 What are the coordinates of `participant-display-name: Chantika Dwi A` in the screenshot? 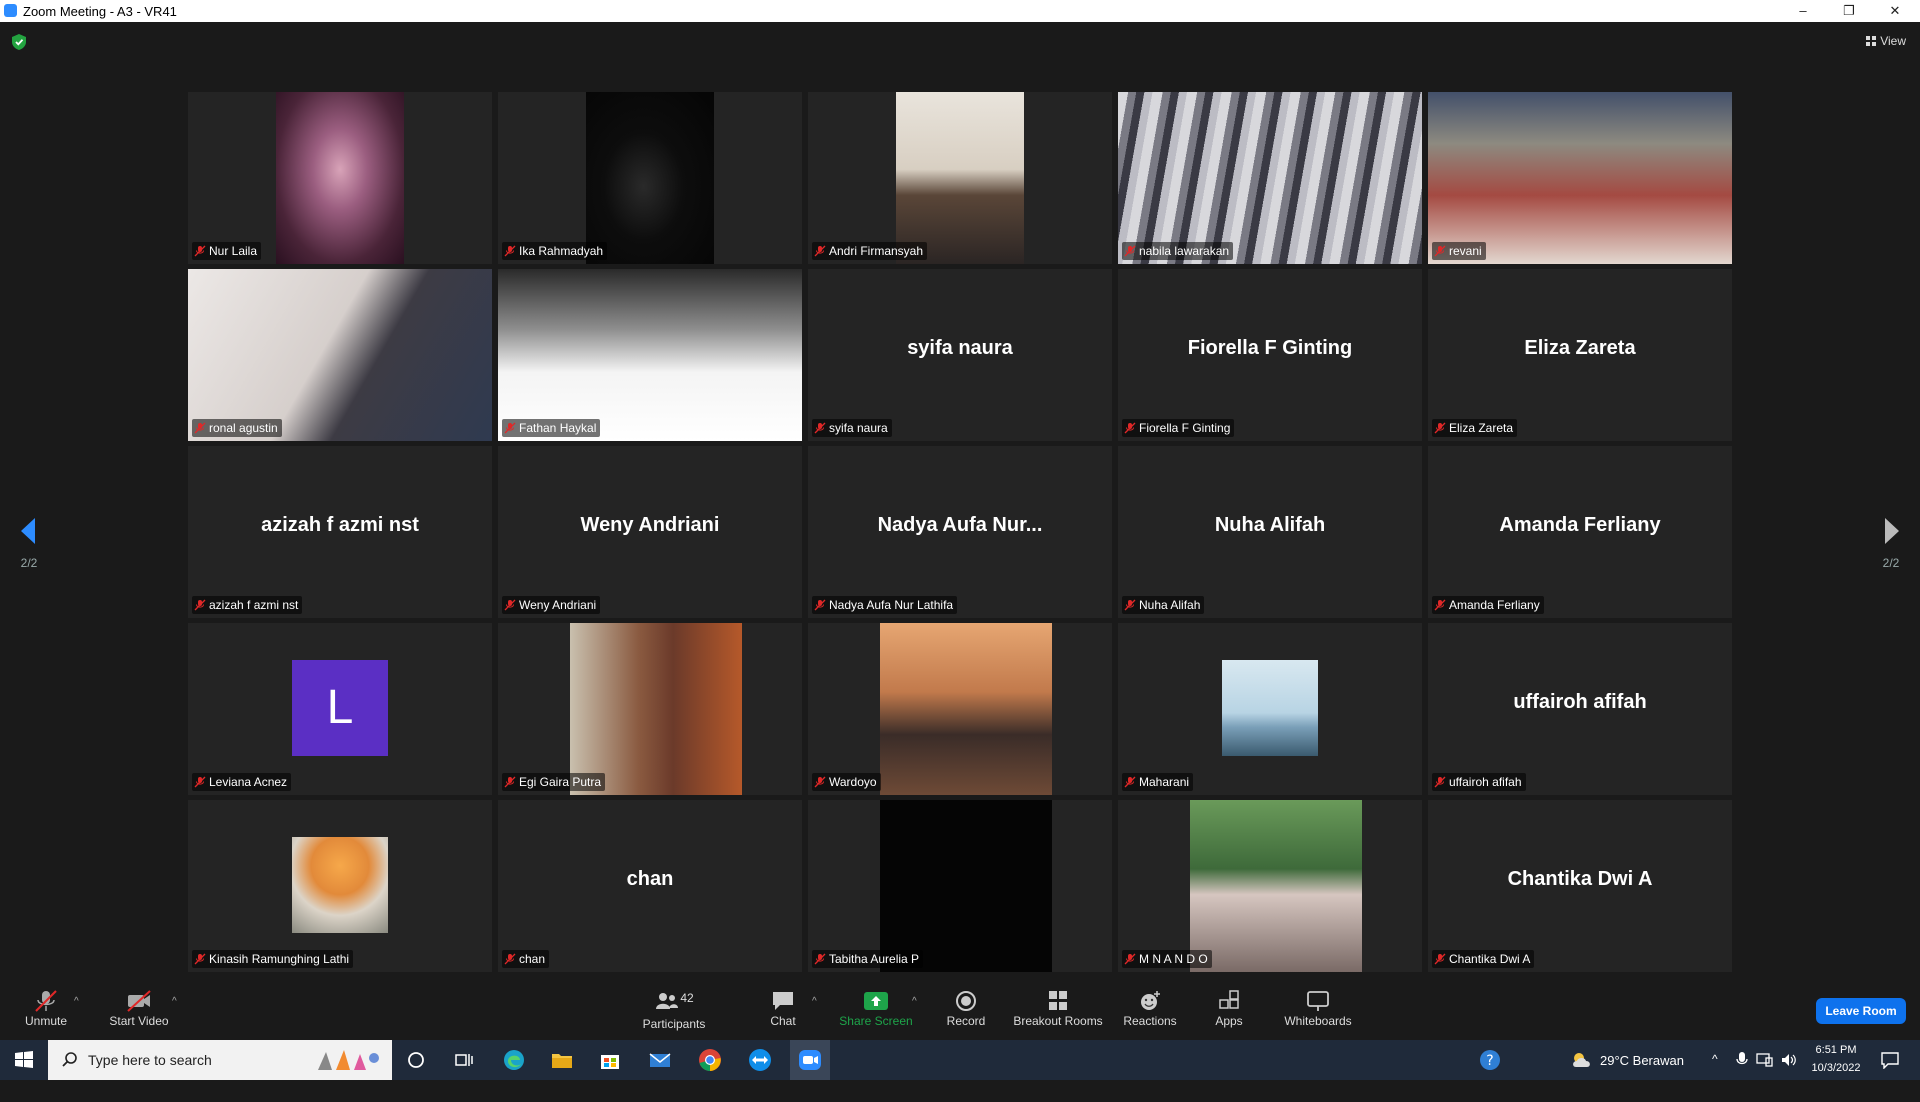 It's located at (1580, 879).